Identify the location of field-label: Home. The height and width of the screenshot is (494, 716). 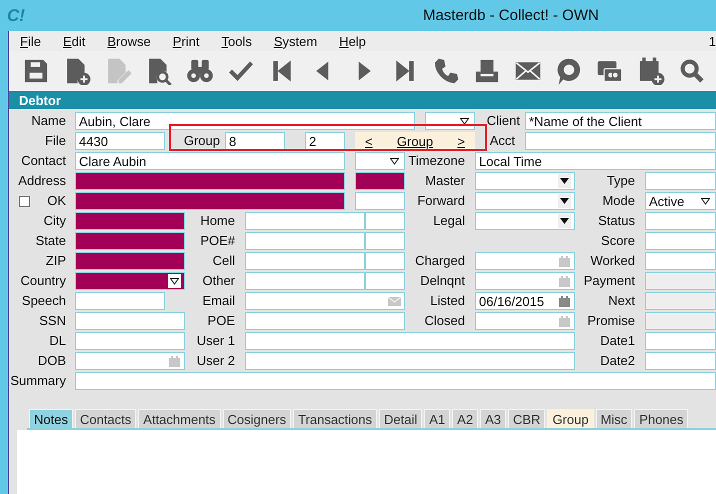
(217, 221).